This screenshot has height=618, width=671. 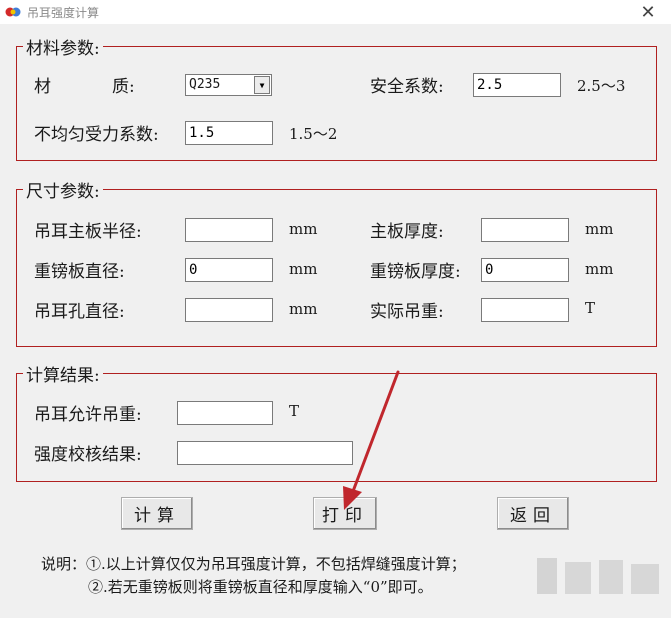 I want to click on uneven-range: 1.5～2, so click(x=313, y=134).